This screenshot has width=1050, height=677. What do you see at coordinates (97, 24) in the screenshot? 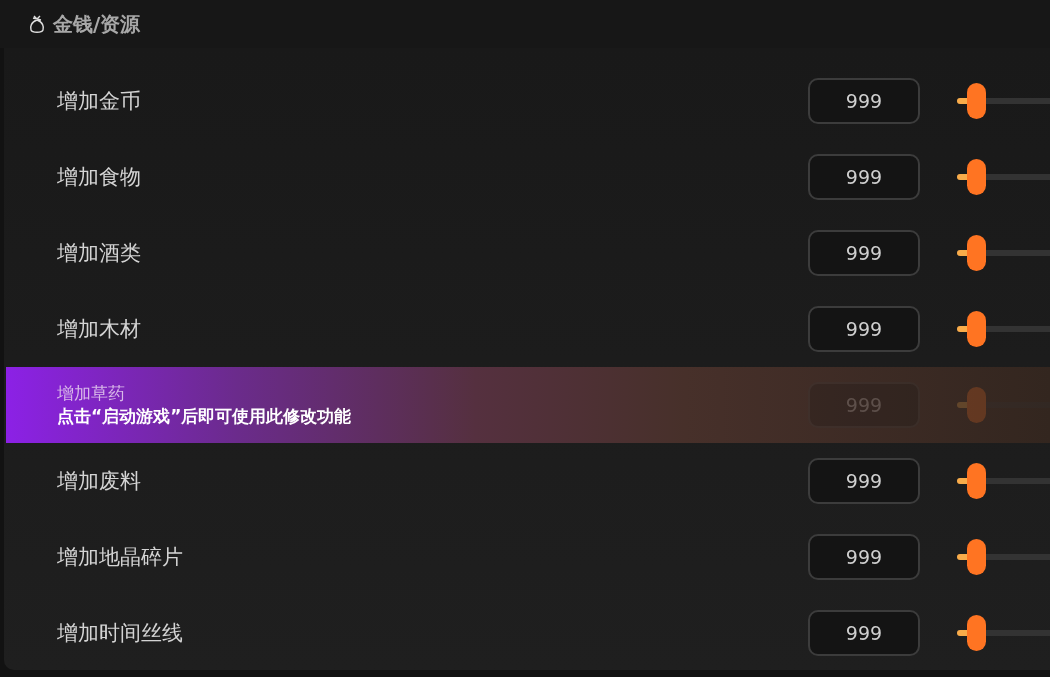
I see `section-title: 金钱/资源` at bounding box center [97, 24].